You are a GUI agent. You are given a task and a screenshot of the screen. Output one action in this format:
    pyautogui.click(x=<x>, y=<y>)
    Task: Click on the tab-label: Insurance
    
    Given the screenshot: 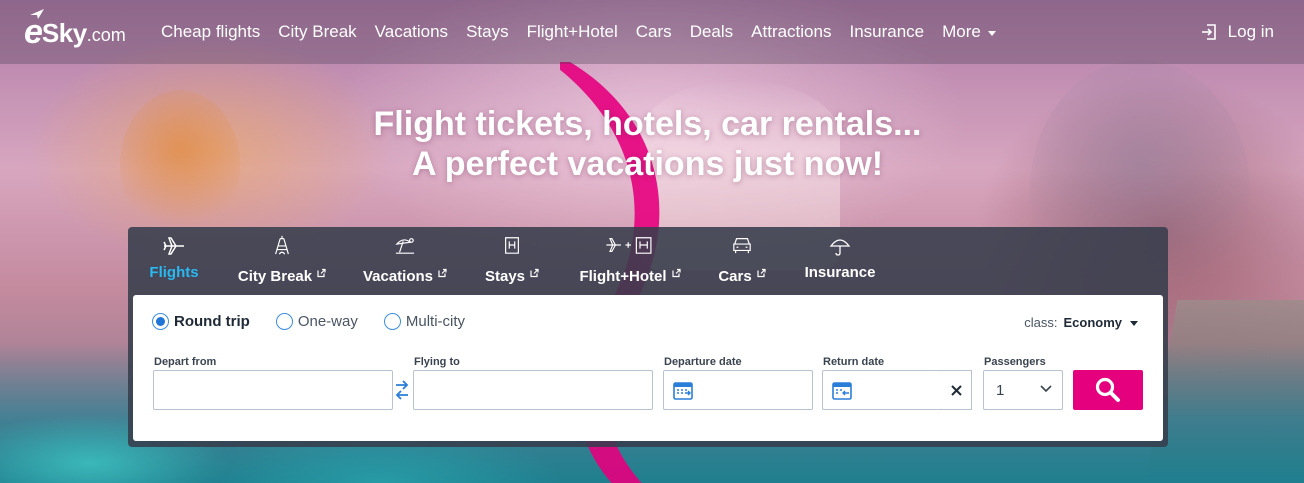 What is the action you would take?
    pyautogui.click(x=840, y=272)
    